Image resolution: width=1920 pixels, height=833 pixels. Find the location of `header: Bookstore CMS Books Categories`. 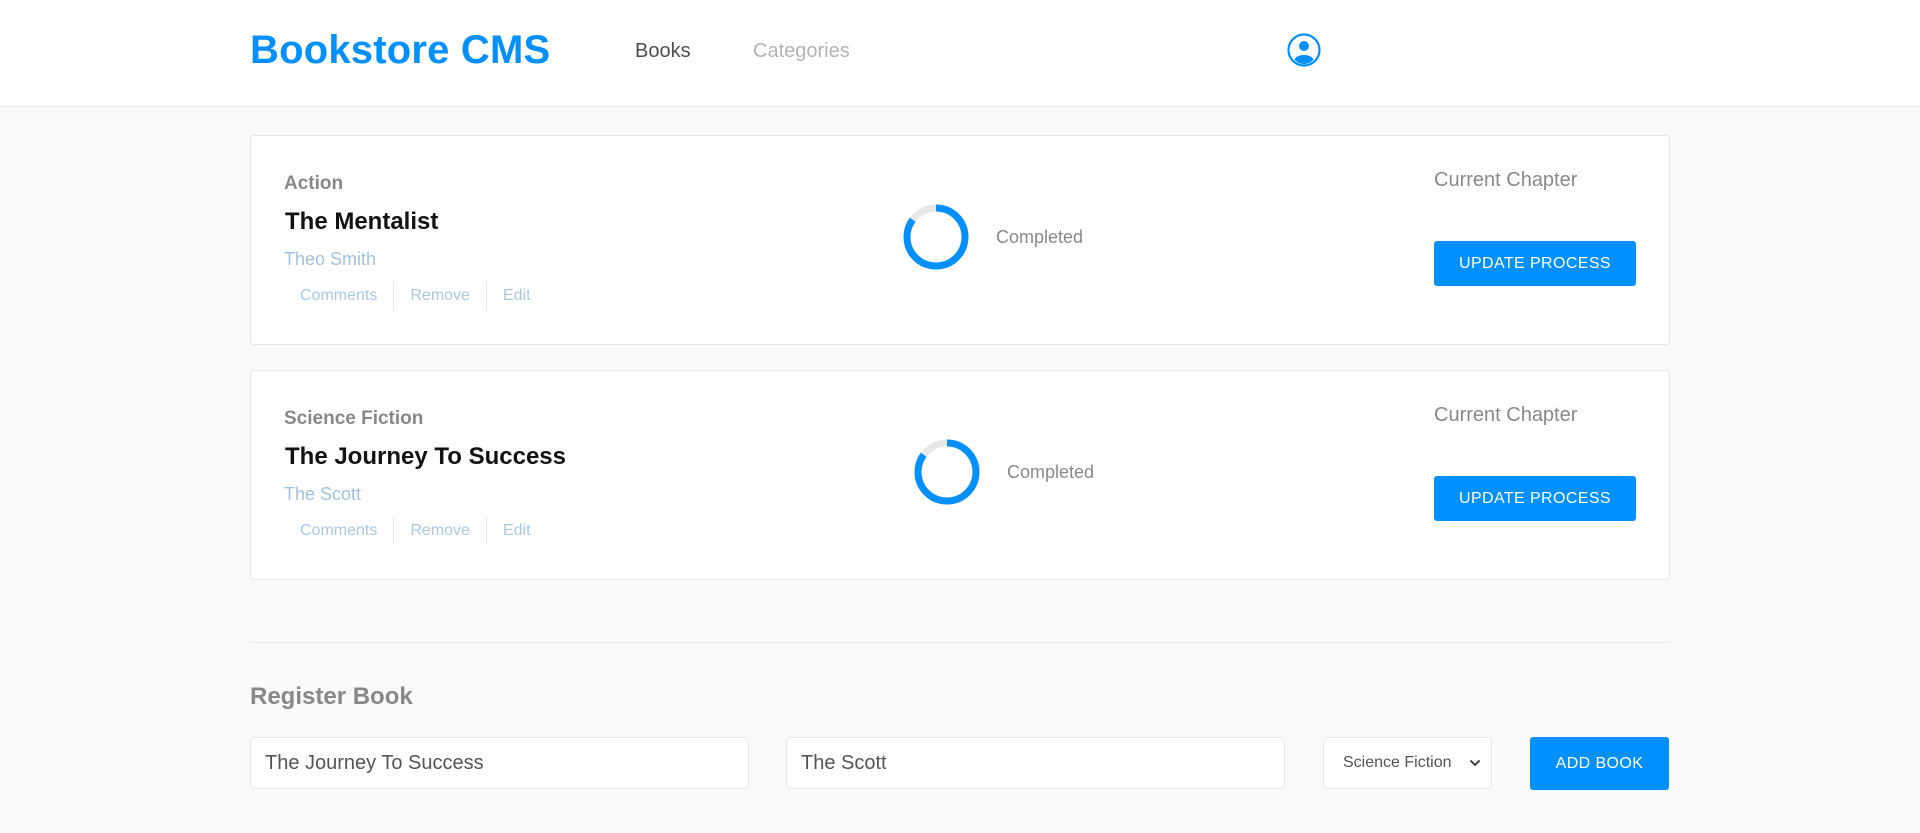

header: Bookstore CMS Books Categories is located at coordinates (960, 53).